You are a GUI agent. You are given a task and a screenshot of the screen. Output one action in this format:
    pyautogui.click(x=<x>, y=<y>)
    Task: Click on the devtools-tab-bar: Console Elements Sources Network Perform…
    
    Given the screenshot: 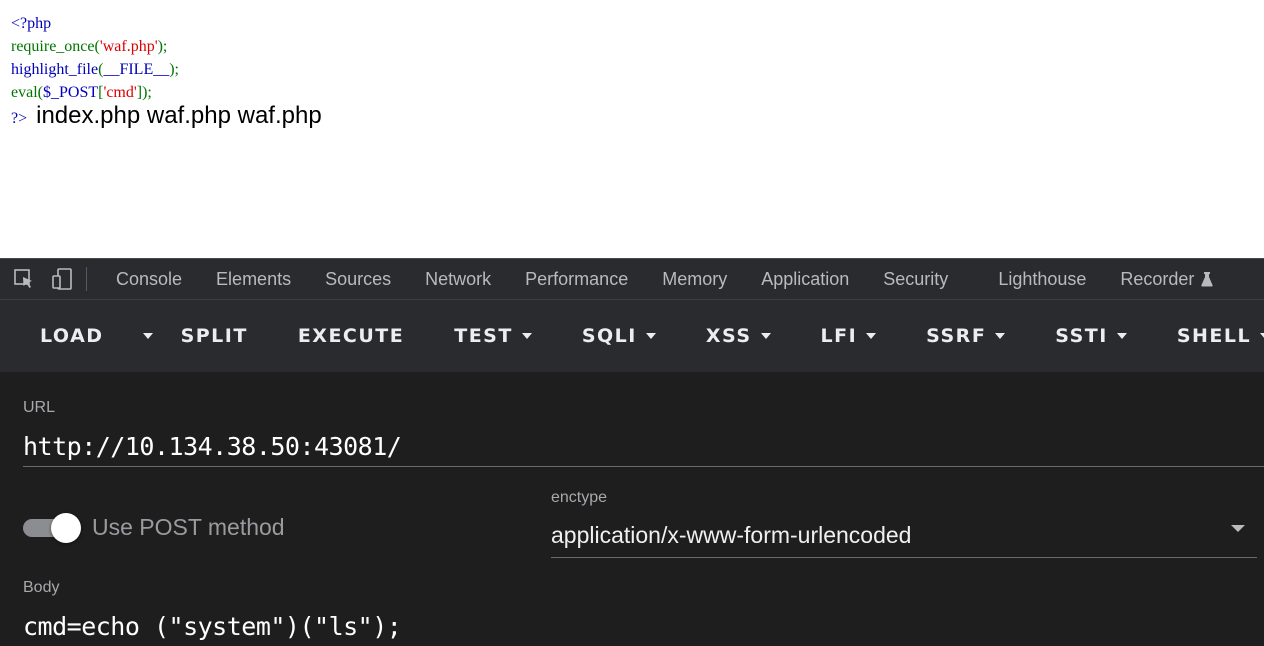 What is the action you would take?
    pyautogui.click(x=632, y=279)
    